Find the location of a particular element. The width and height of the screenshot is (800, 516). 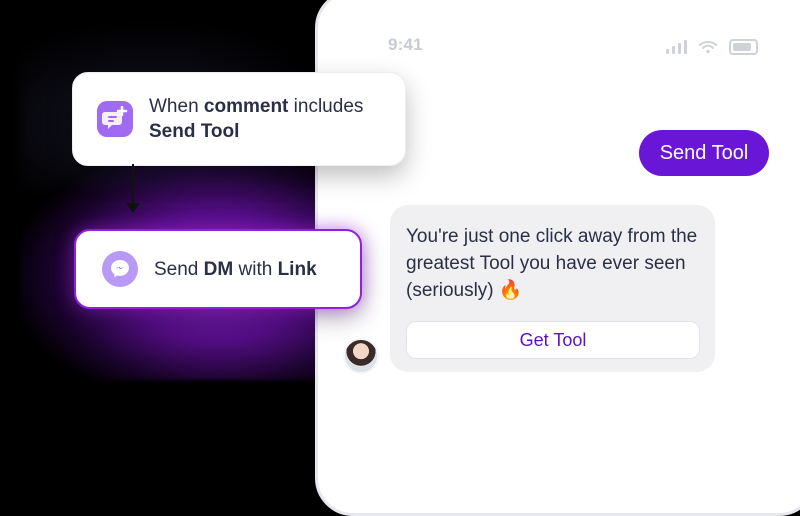

action-card: Send DM with Link is located at coordinates (218, 269).